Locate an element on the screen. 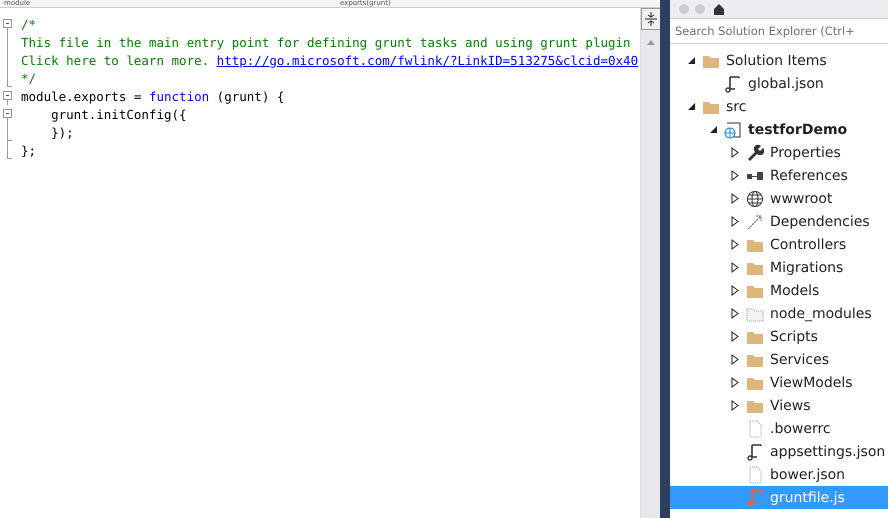 The height and width of the screenshot is (518, 888). code-text: grunt.initConfig({ is located at coordinates (118, 114).